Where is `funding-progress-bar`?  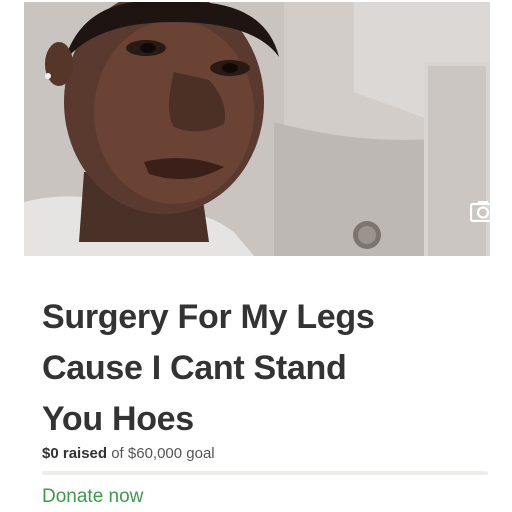 funding-progress-bar is located at coordinates (265, 473).